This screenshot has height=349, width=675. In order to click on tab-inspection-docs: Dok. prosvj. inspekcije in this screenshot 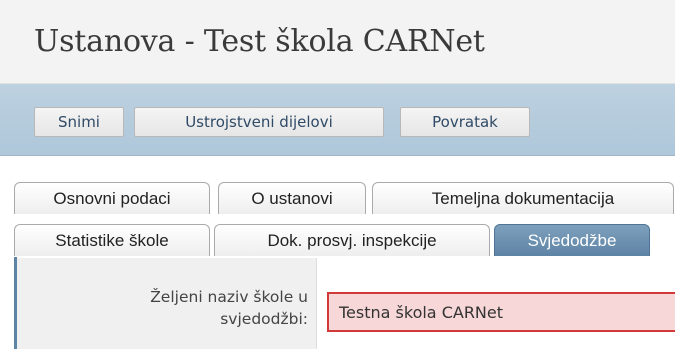, I will do `click(352, 240)`.